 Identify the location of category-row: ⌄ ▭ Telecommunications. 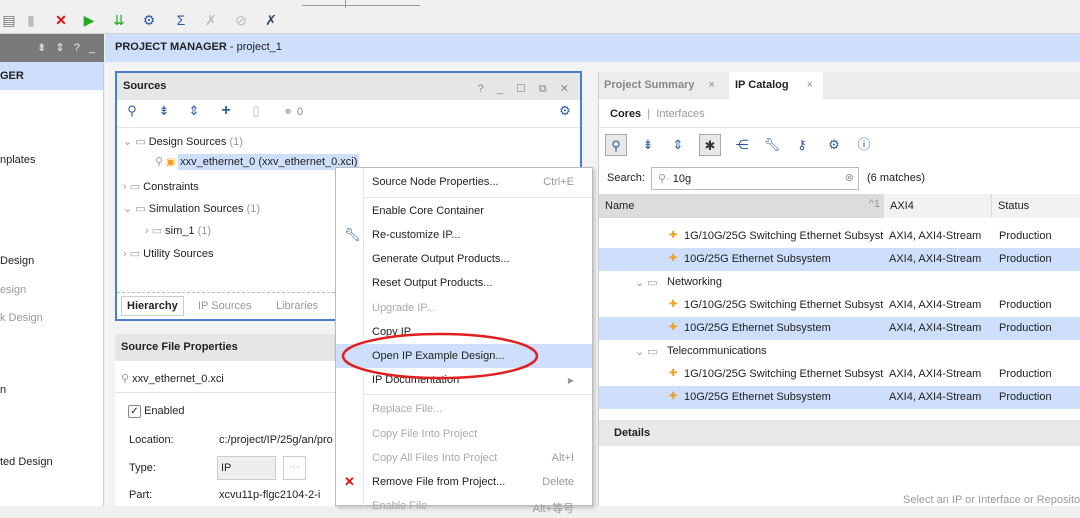
(839, 351).